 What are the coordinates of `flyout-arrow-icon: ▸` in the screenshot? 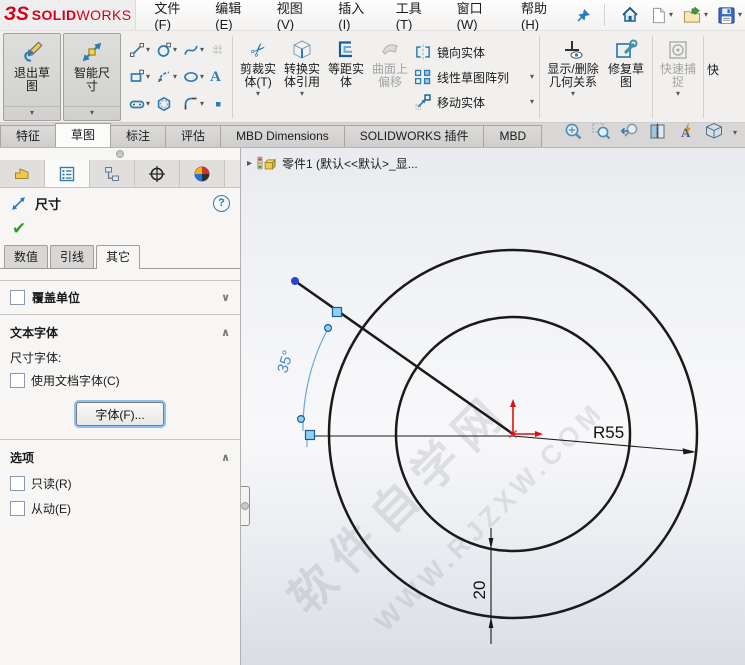 It's located at (249, 163).